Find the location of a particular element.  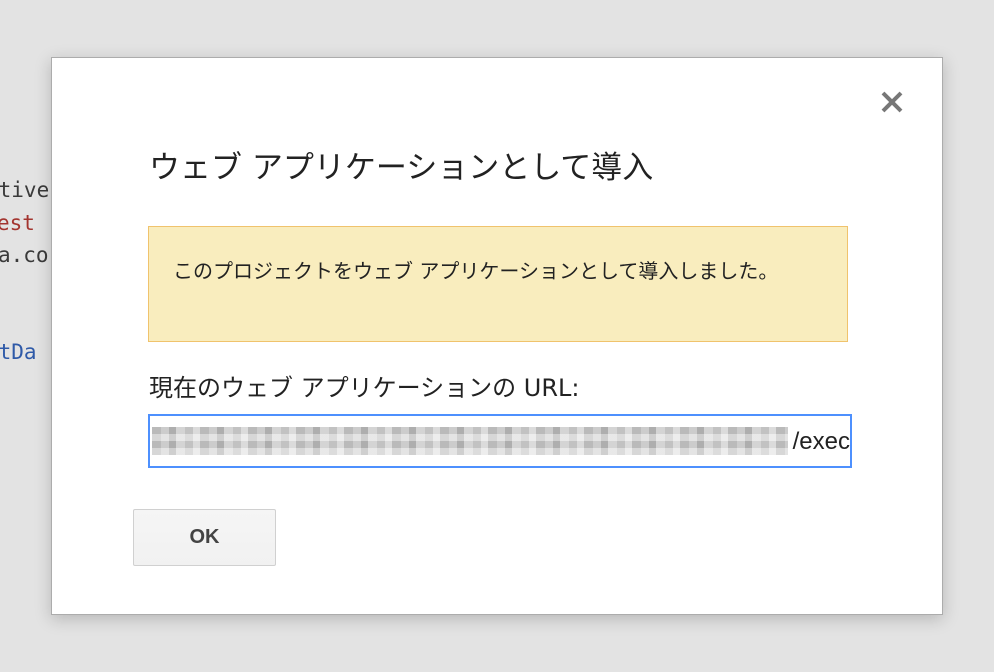

code-line: a.co is located at coordinates (24, 255).